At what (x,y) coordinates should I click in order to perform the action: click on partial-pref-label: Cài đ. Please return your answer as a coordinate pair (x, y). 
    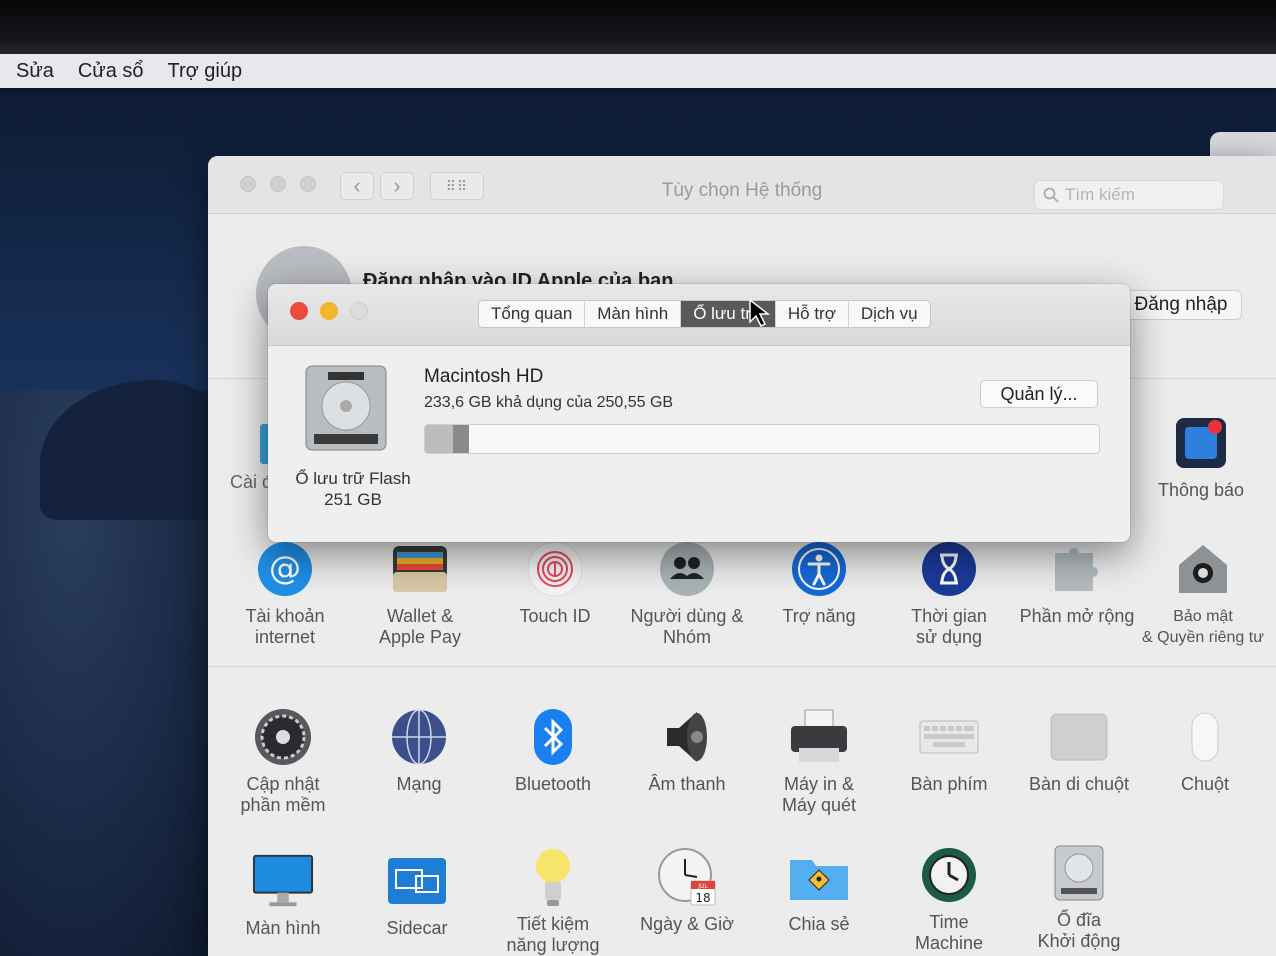
    Looking at the image, I should click on (251, 482).